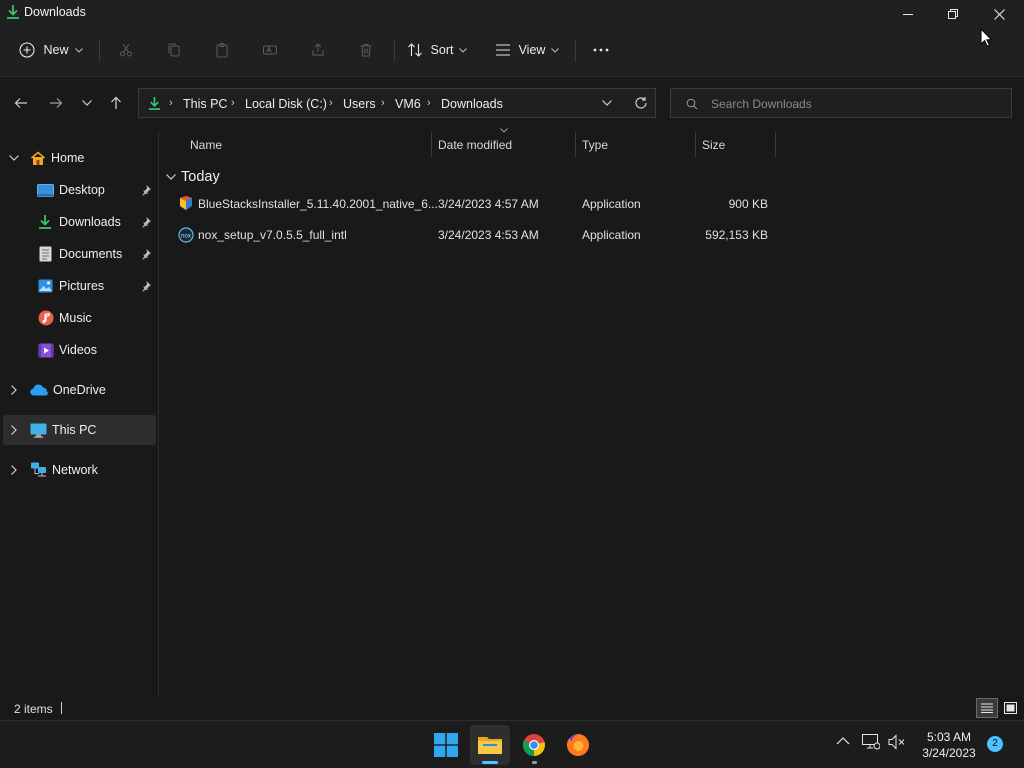 This screenshot has width=1024, height=768. I want to click on new-button: New, so click(51, 50).